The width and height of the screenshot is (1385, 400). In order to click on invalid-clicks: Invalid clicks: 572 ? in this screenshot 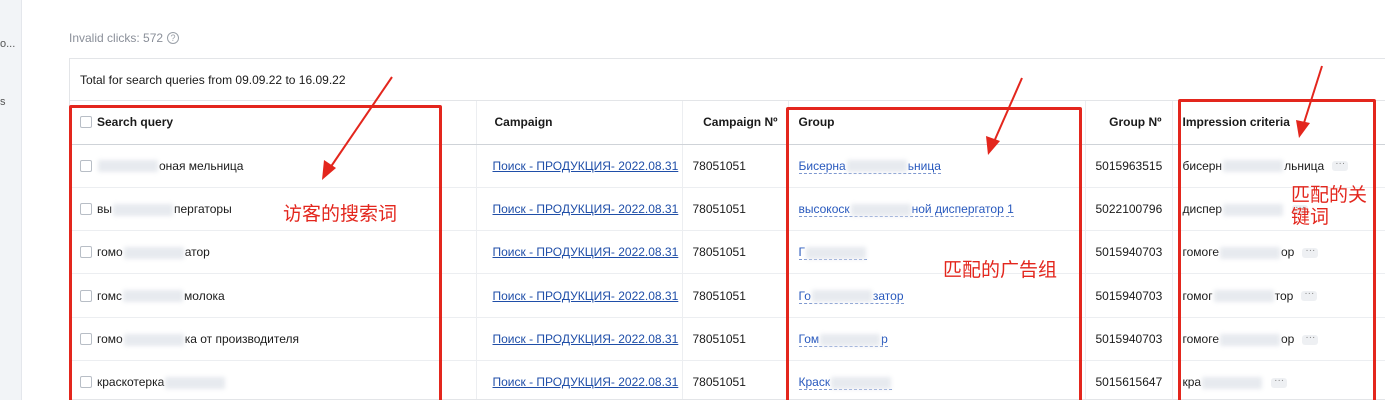, I will do `click(124, 38)`.